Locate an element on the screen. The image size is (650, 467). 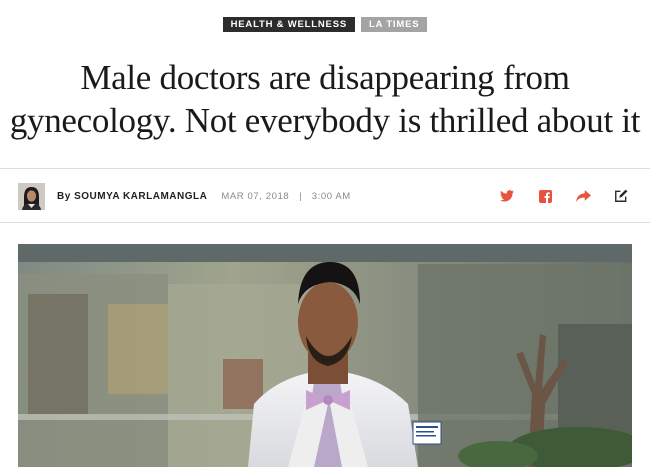
edit-icon is located at coordinates (621, 195).